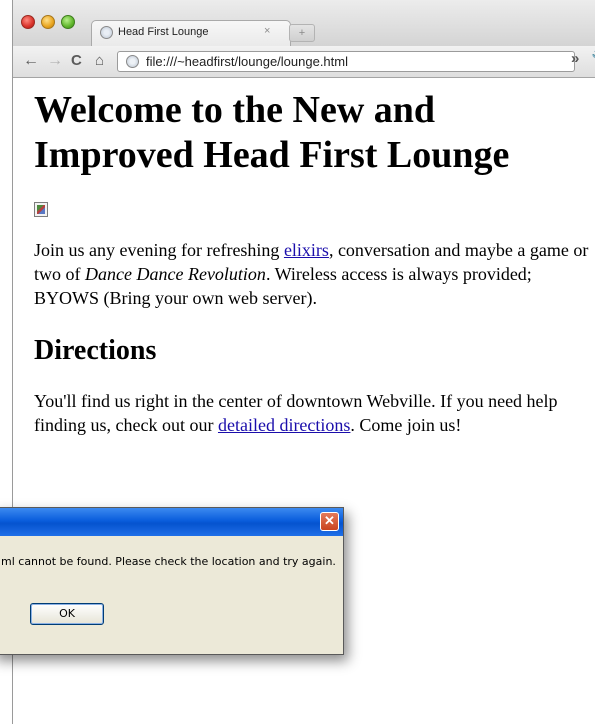 This screenshot has height=724, width=595. I want to click on address-bar: file:///~headfirst/lounge/lounge.html, so click(346, 61).